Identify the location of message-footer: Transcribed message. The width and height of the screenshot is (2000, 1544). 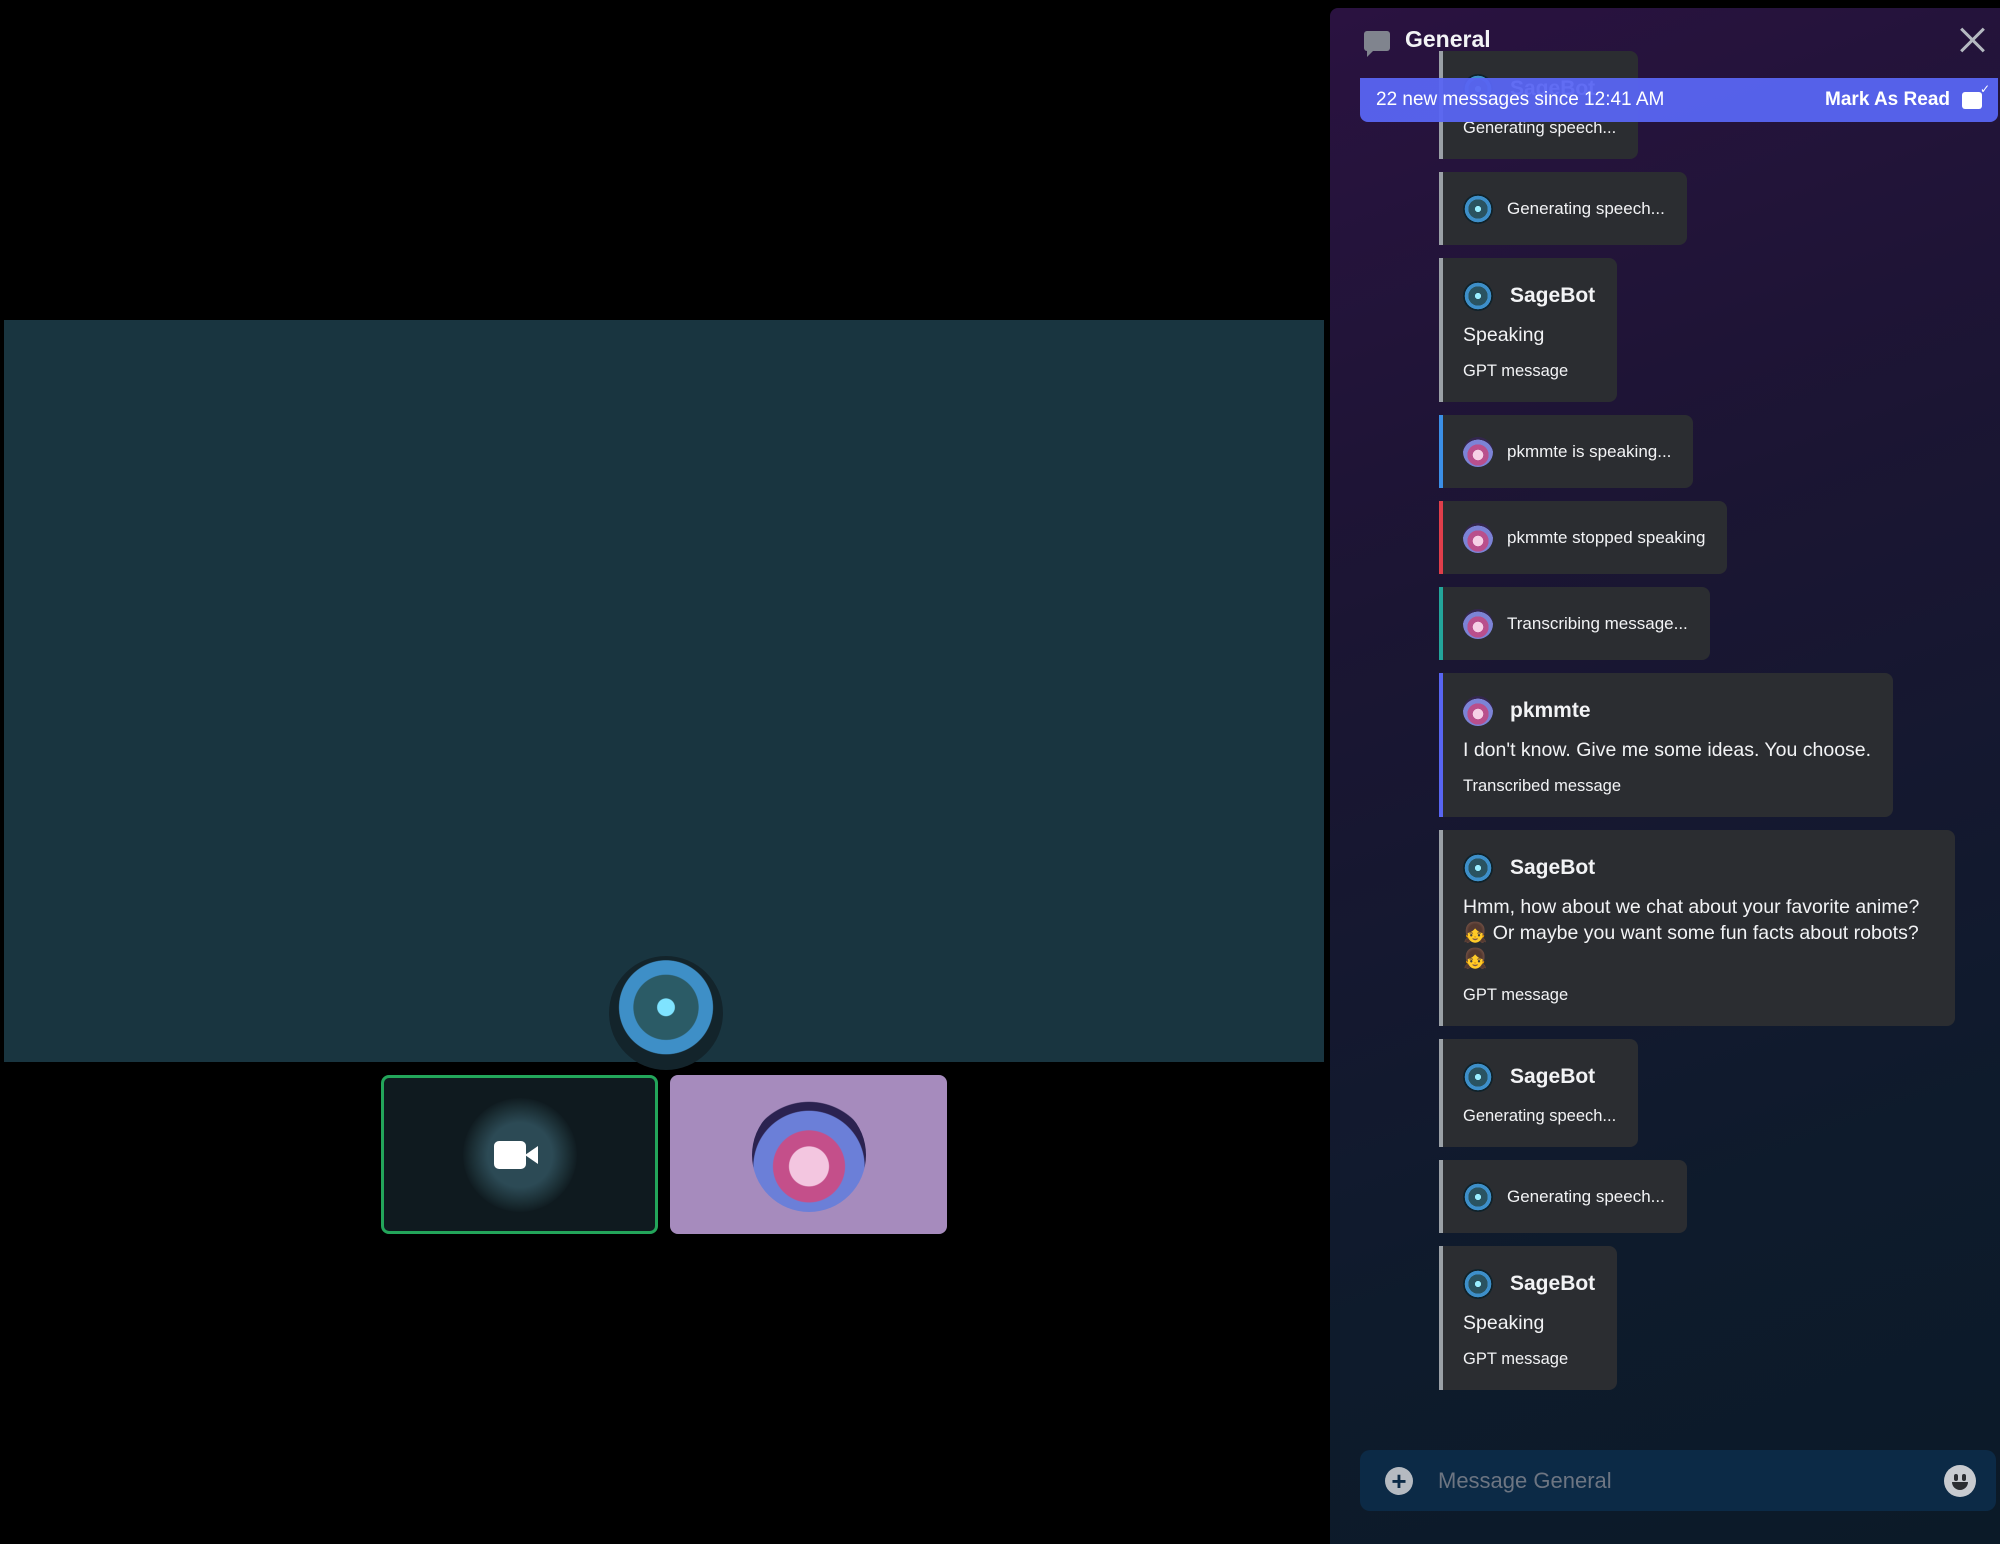
(1542, 786).